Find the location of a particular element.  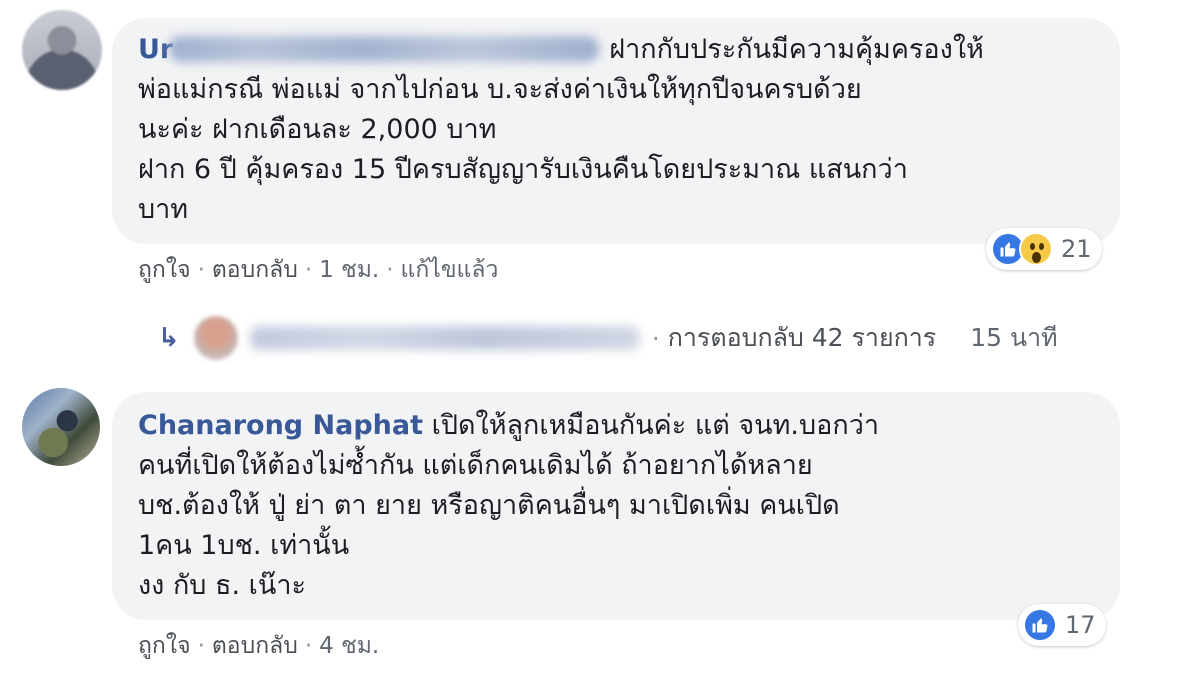

timestamp: 4 ชม. is located at coordinates (349, 646).